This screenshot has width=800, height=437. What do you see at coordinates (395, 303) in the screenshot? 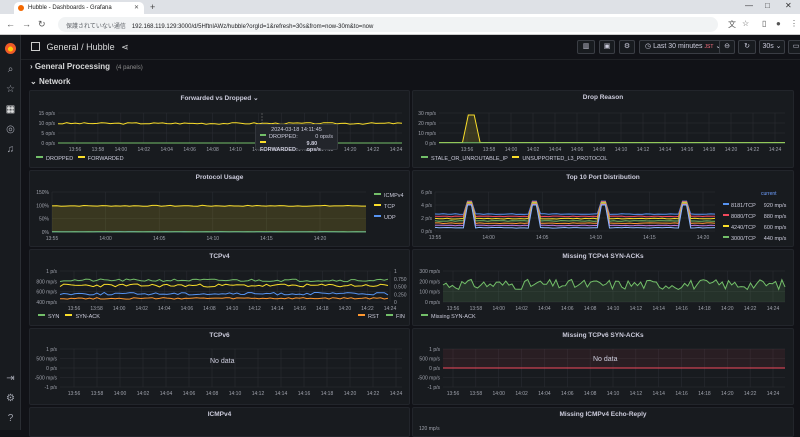
I see `y-right-tick-label: 0` at bounding box center [395, 303].